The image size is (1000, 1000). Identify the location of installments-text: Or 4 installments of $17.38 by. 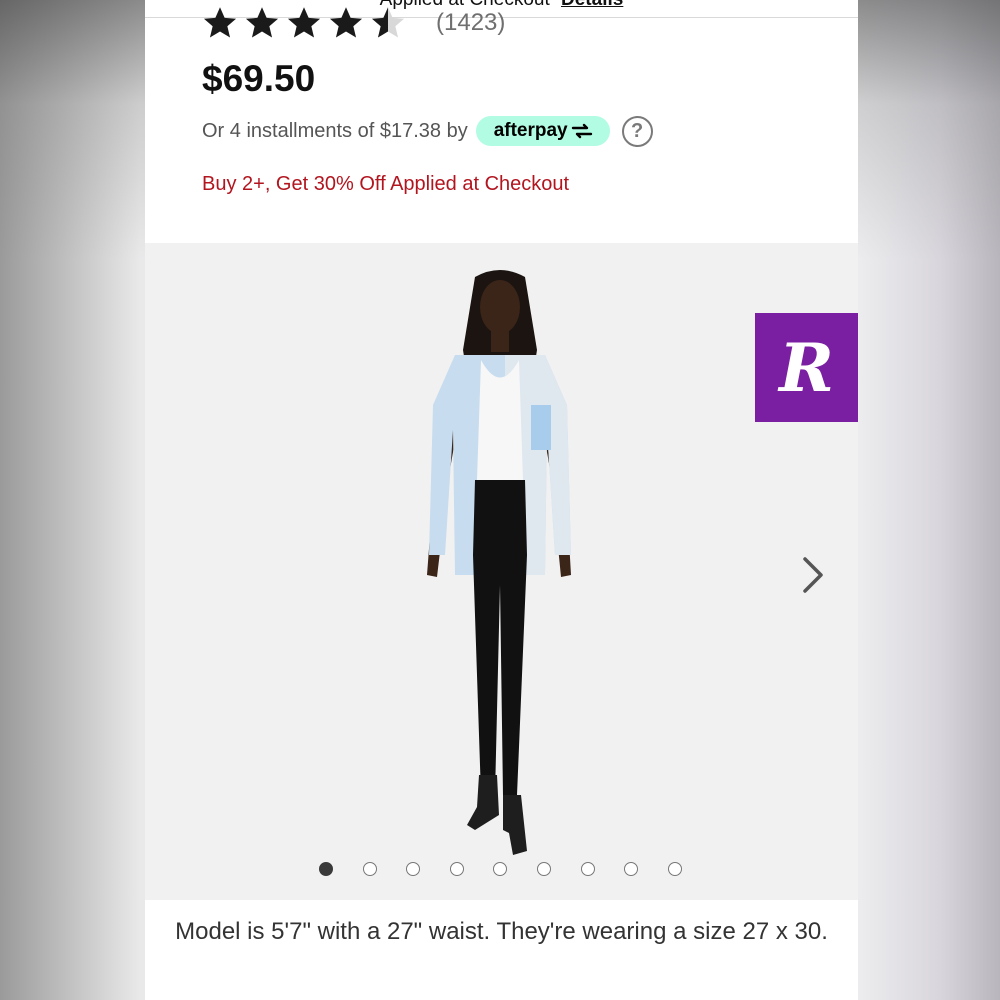
(335, 130).